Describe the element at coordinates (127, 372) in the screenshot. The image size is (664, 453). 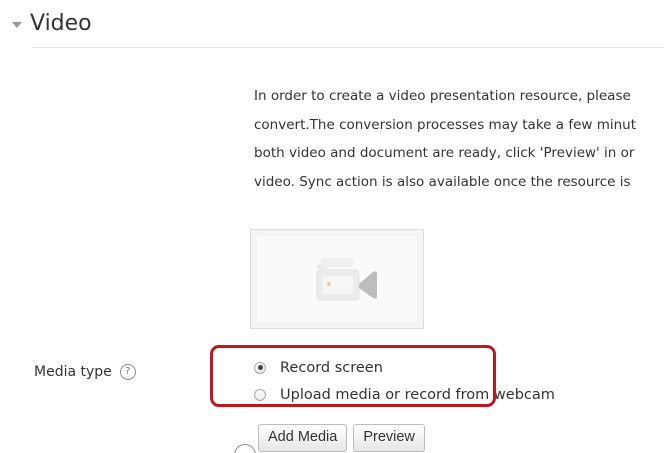
I see `help-icon: ?` at that location.